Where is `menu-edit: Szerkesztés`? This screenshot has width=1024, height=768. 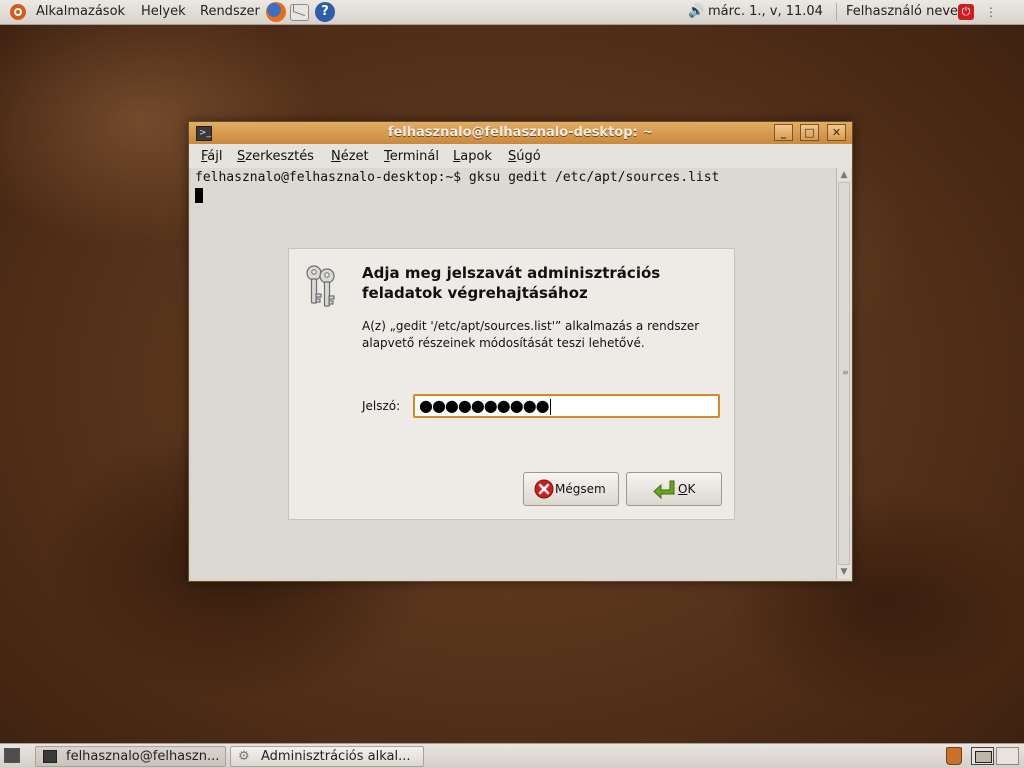 menu-edit: Szerkesztés is located at coordinates (275, 157).